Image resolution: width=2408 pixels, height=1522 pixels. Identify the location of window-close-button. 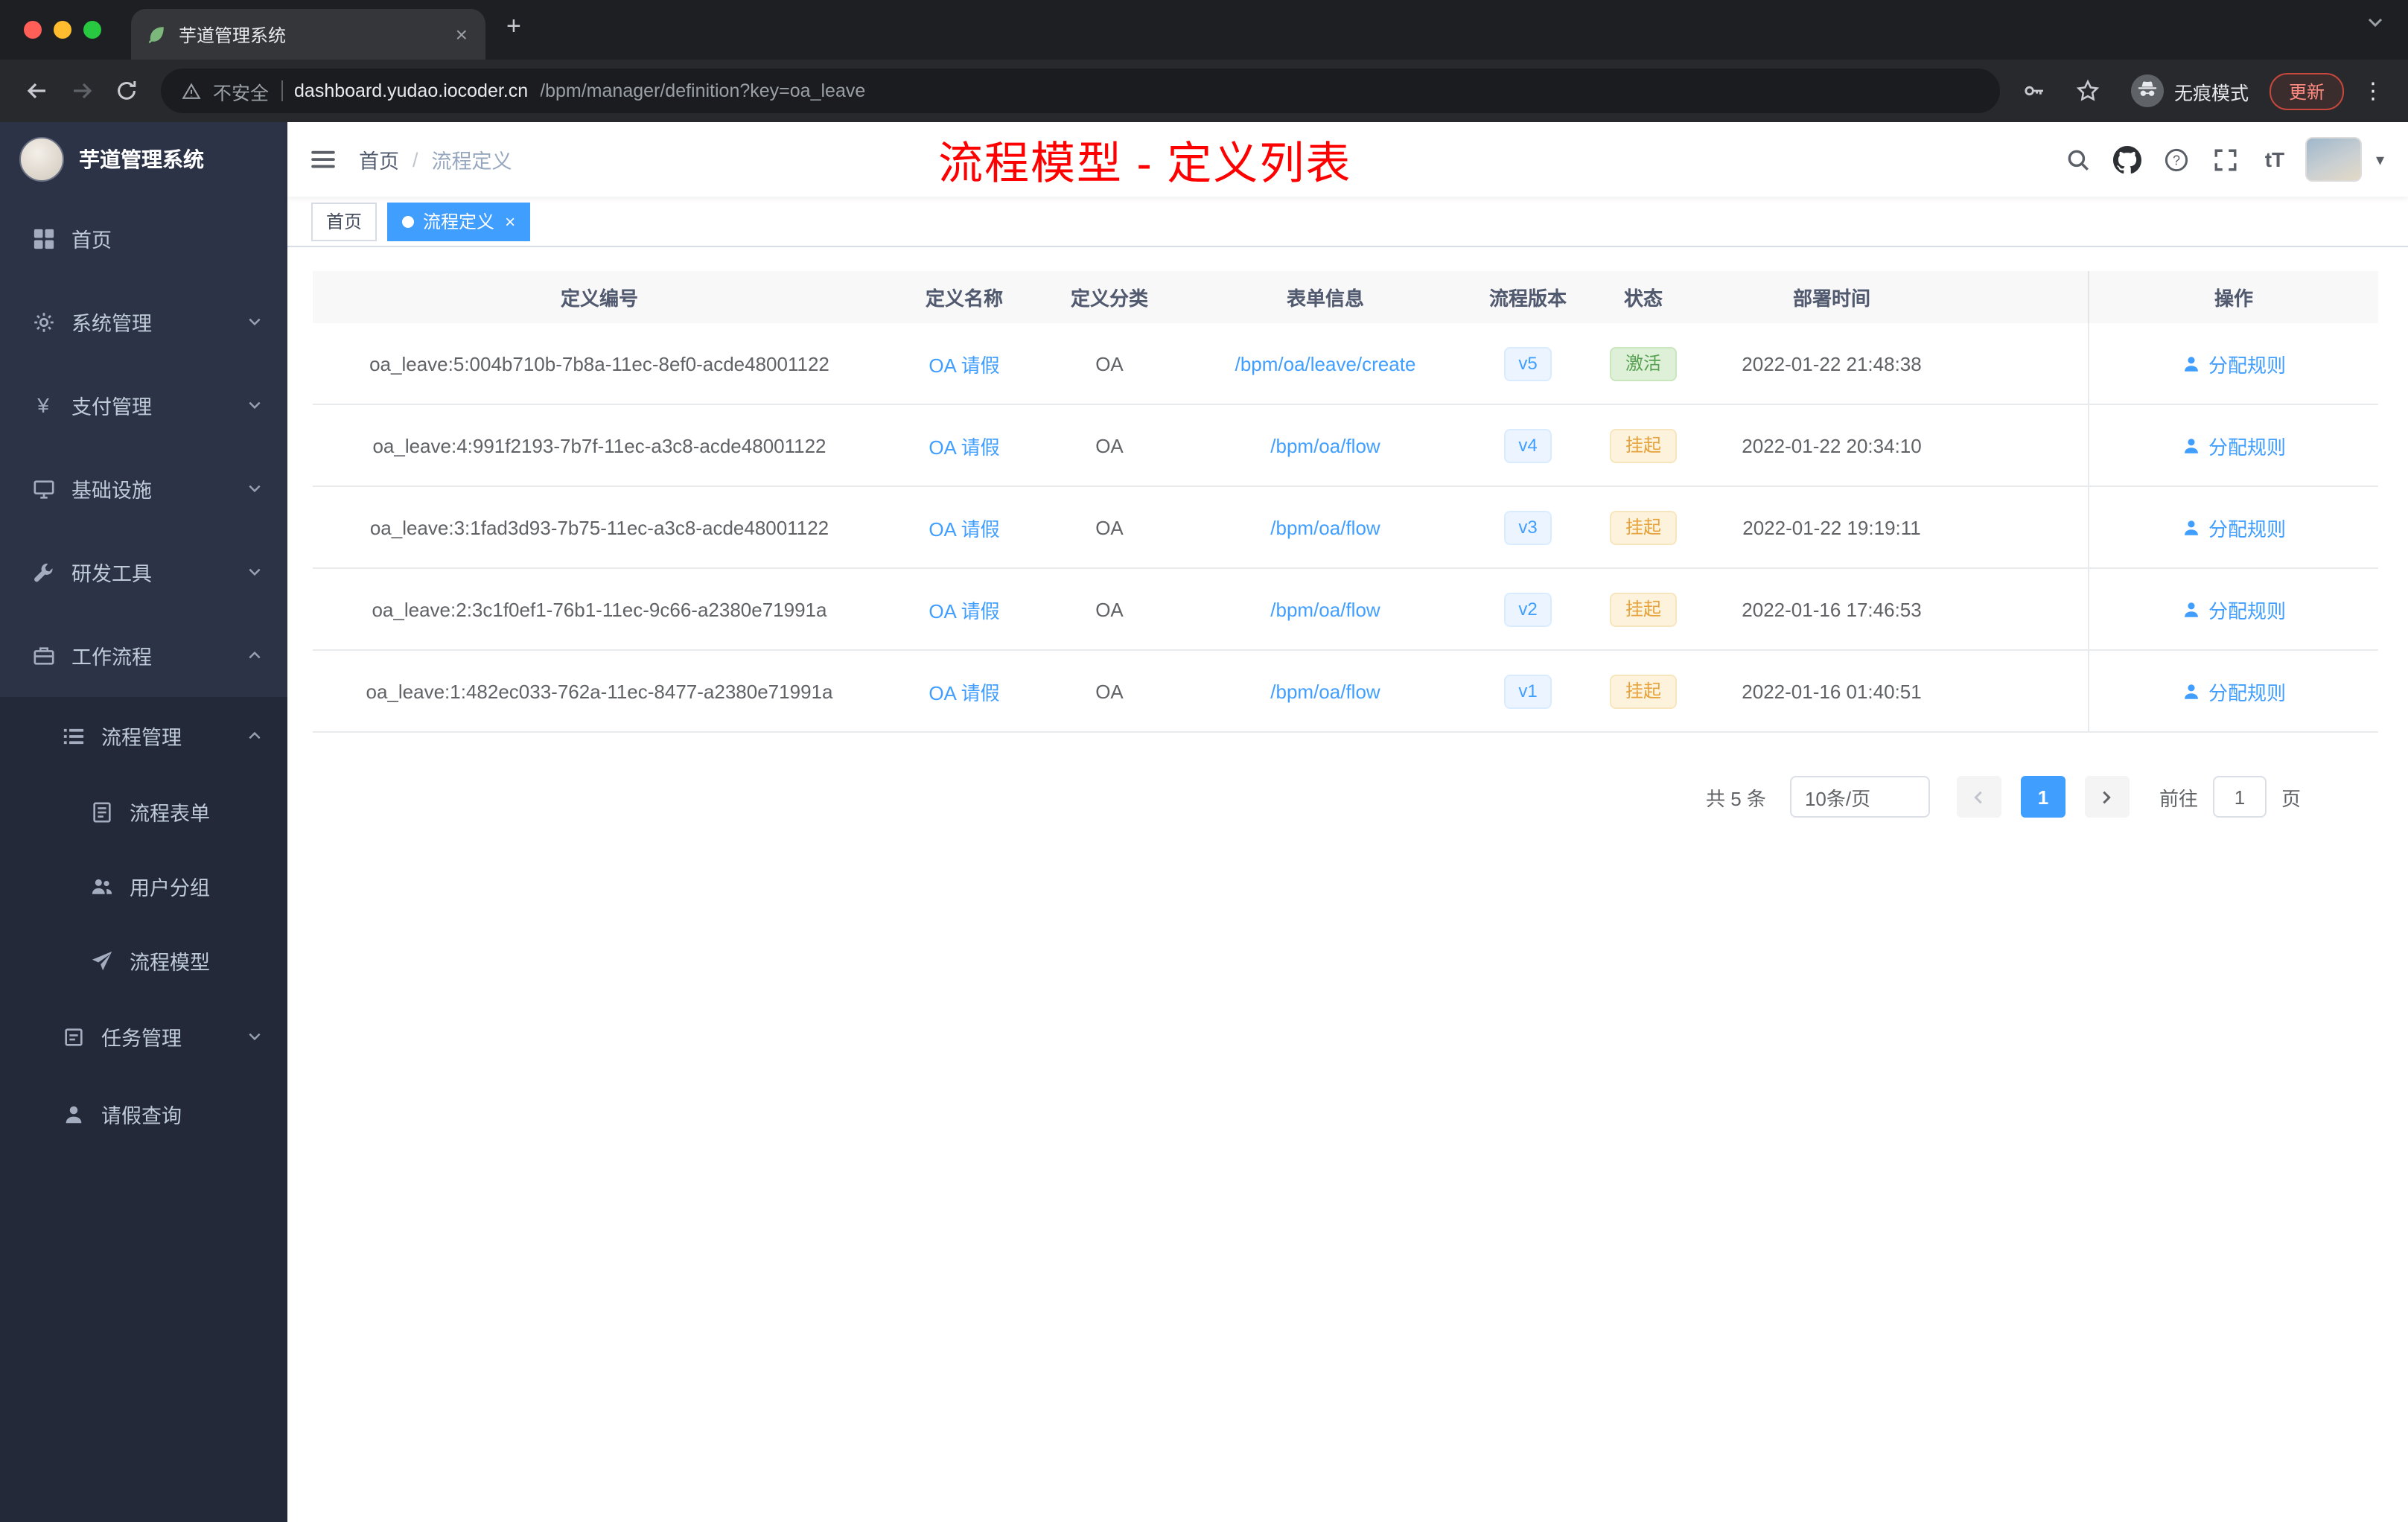
(33, 30).